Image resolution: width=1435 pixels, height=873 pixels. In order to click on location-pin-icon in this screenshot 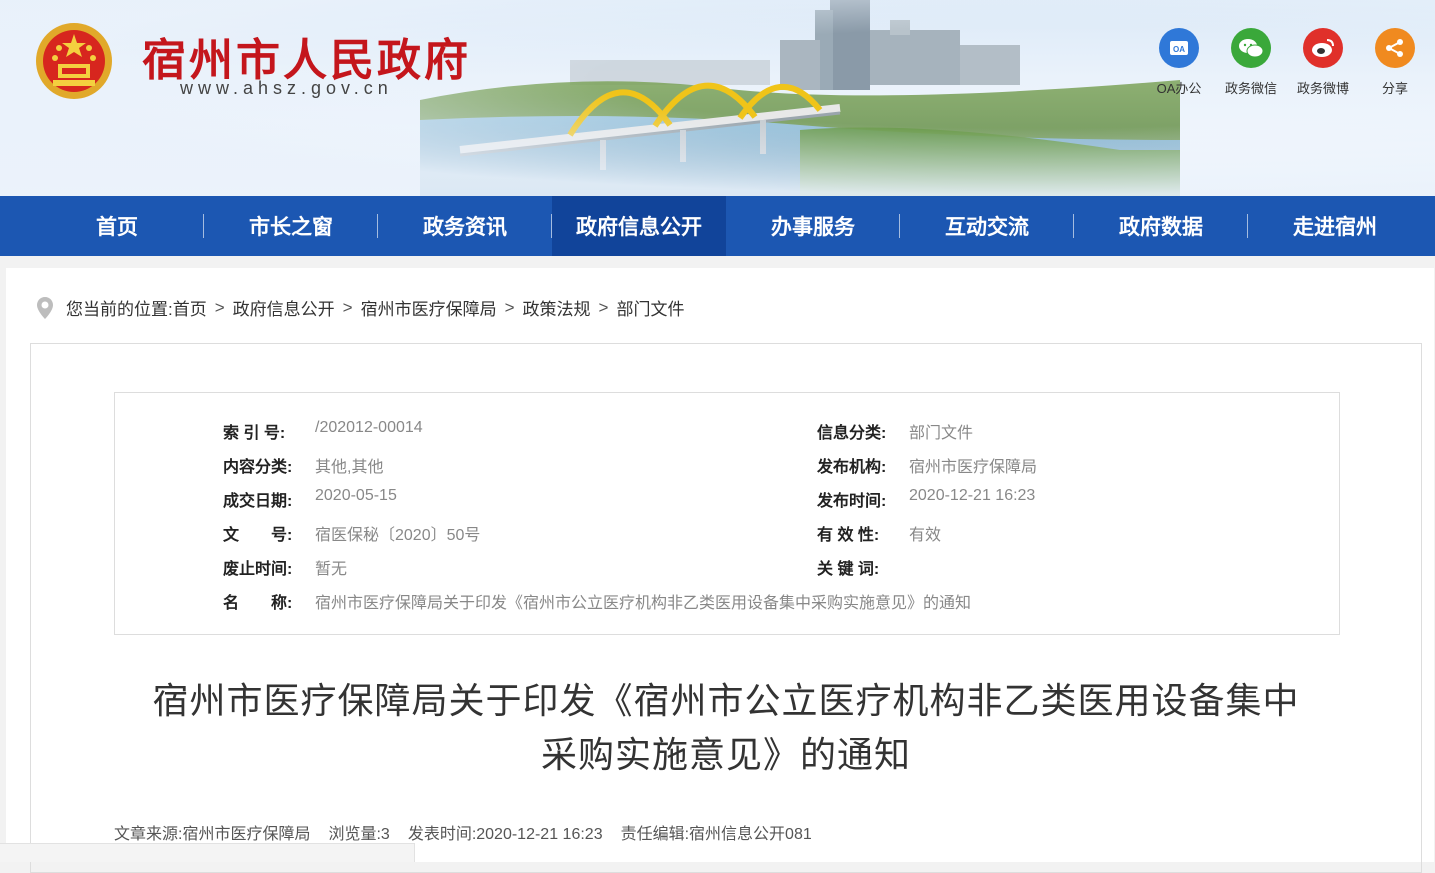, I will do `click(45, 307)`.